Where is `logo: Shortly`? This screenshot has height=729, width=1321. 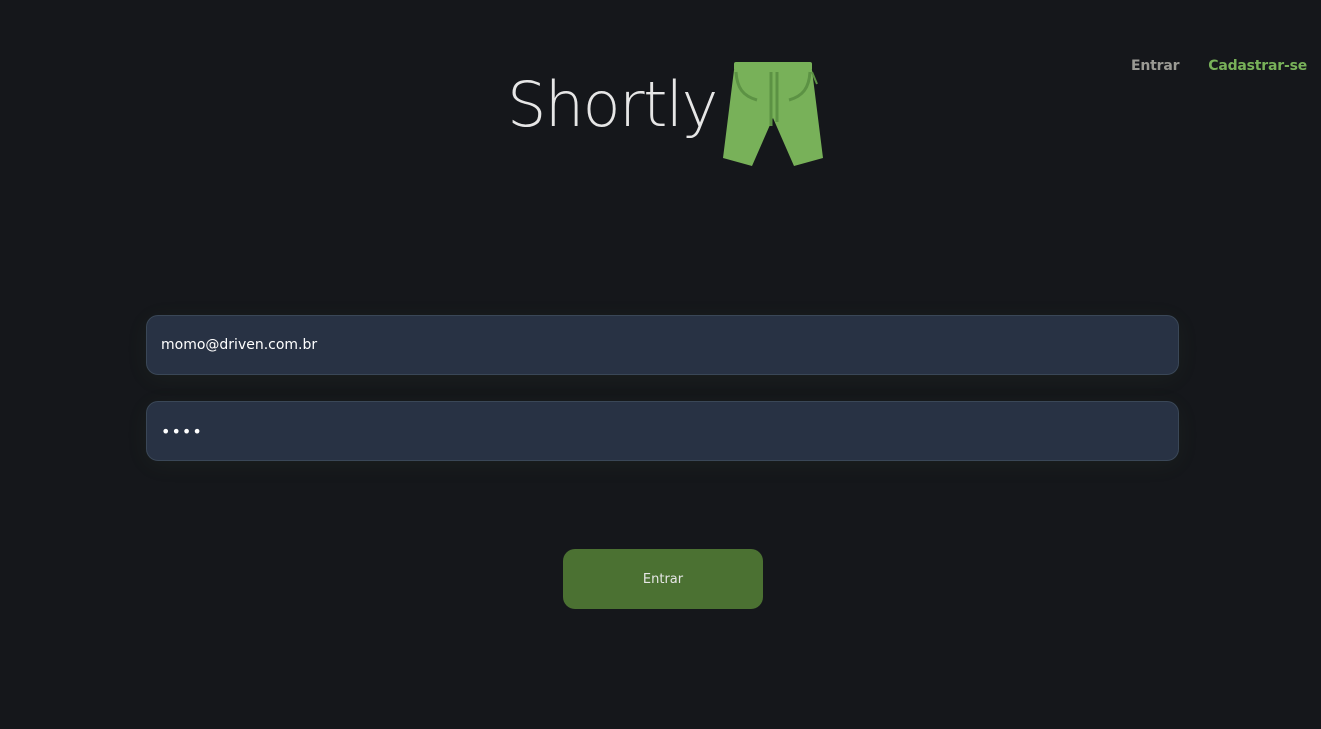 logo: Shortly is located at coordinates (666, 114).